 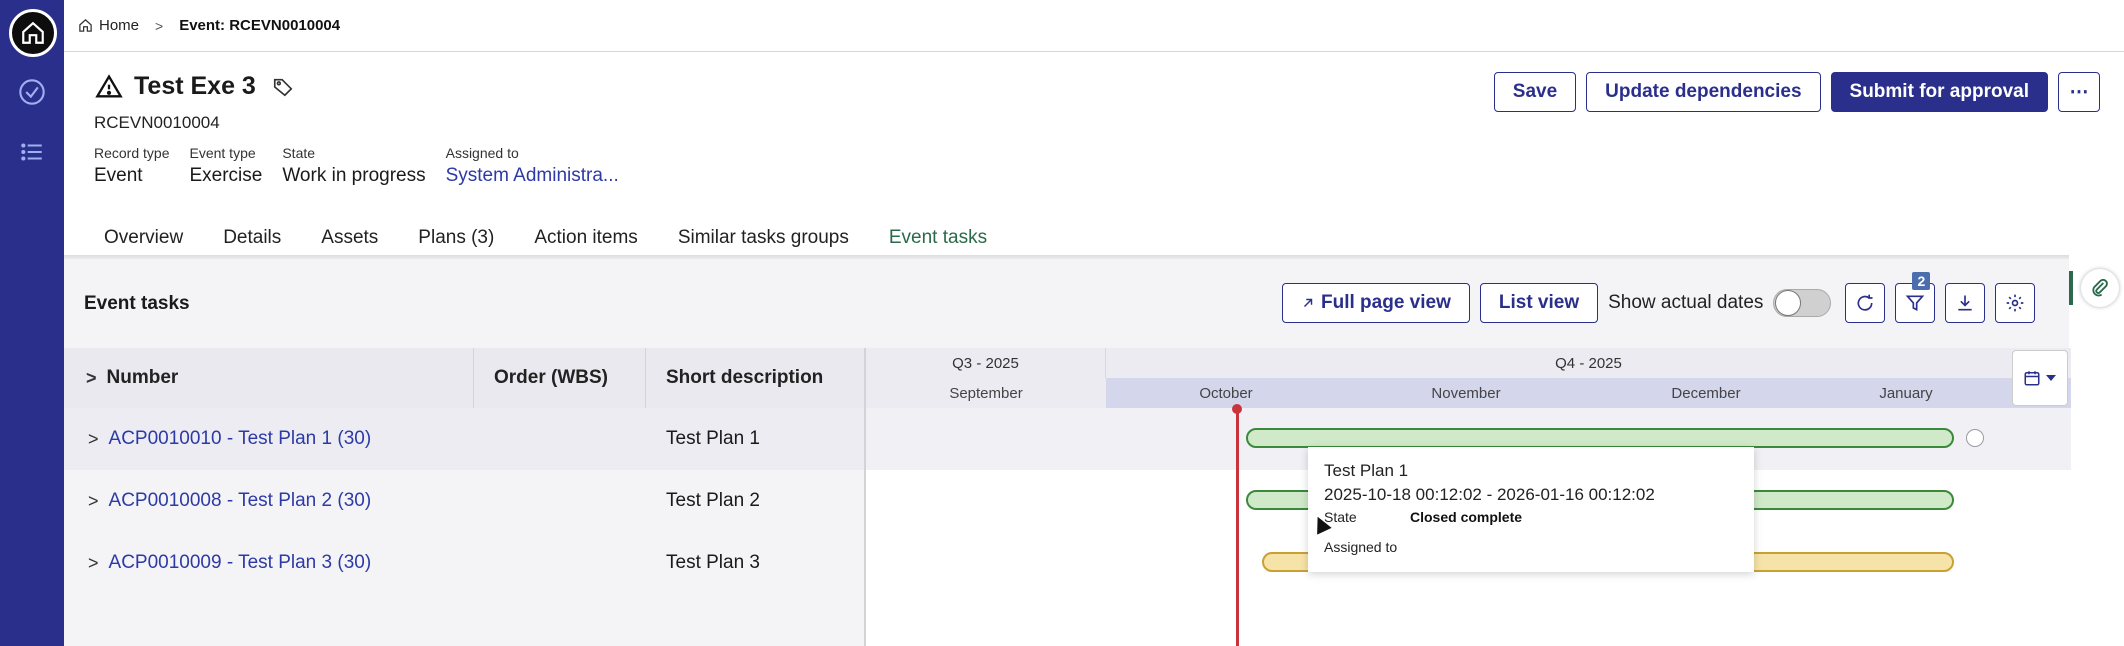 I want to click on panel-title: Event tasks, so click(x=137, y=303).